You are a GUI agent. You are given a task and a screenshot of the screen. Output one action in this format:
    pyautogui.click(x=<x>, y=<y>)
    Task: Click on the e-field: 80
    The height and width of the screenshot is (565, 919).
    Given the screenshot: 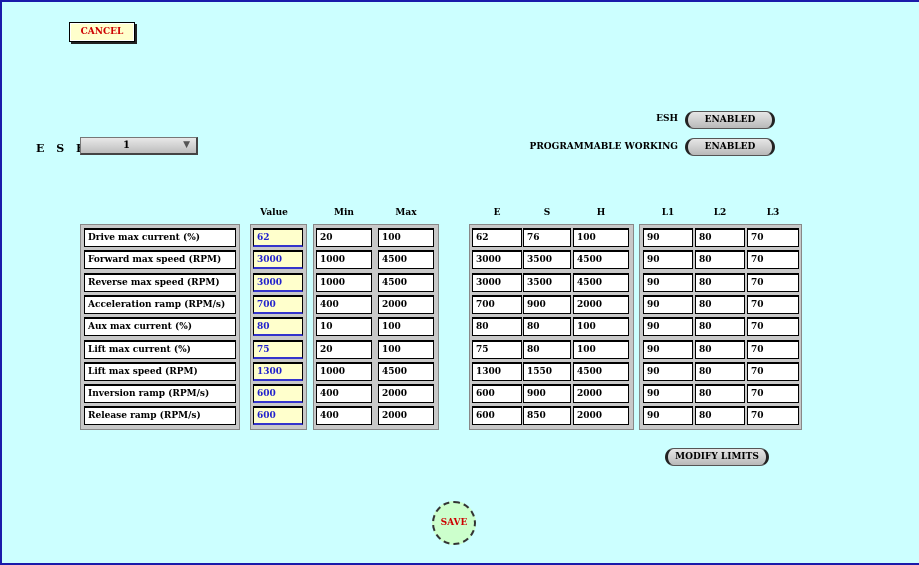 What is the action you would take?
    pyautogui.click(x=497, y=327)
    